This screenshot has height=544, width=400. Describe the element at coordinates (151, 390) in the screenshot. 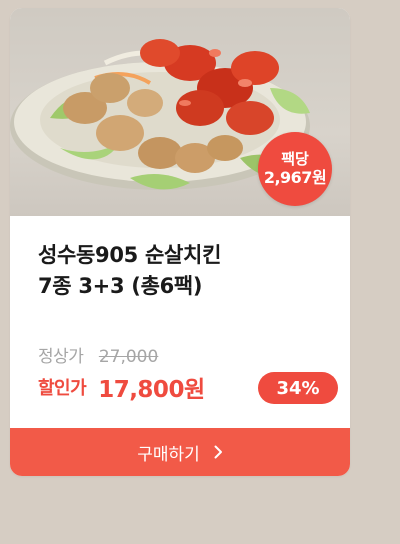

I see `sale-price: 17,800원` at that location.